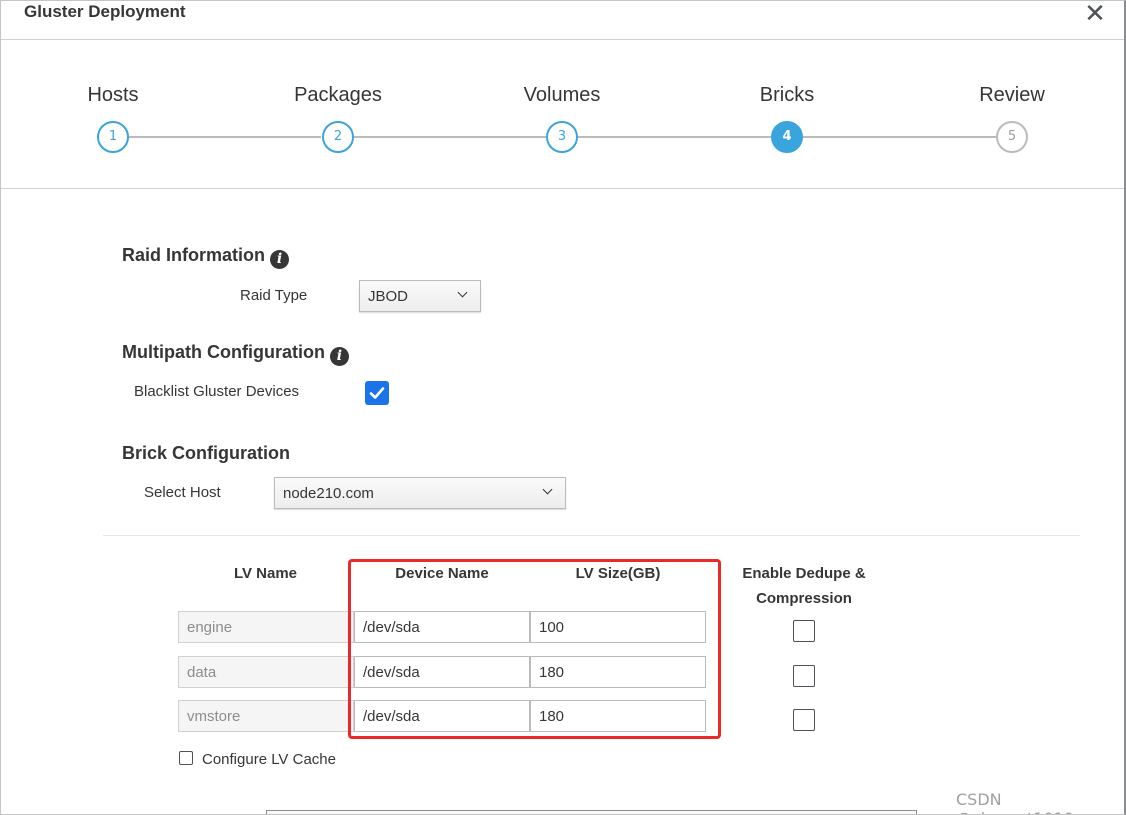 Image resolution: width=1126 pixels, height=815 pixels. Describe the element at coordinates (338, 137) in the screenshot. I see `step-number: 2` at that location.